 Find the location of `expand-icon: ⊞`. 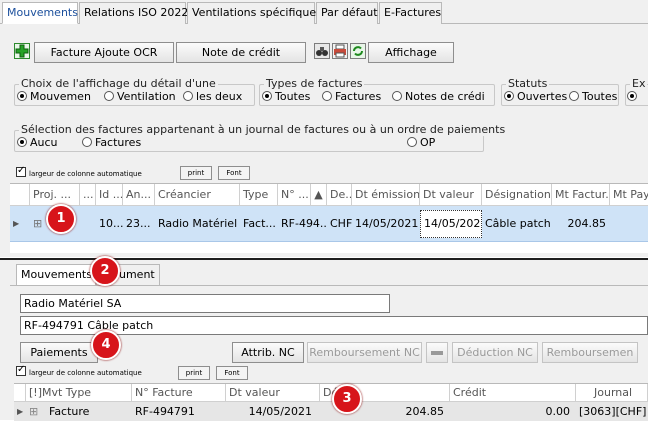

expand-icon: ⊞ is located at coordinates (35, 411).